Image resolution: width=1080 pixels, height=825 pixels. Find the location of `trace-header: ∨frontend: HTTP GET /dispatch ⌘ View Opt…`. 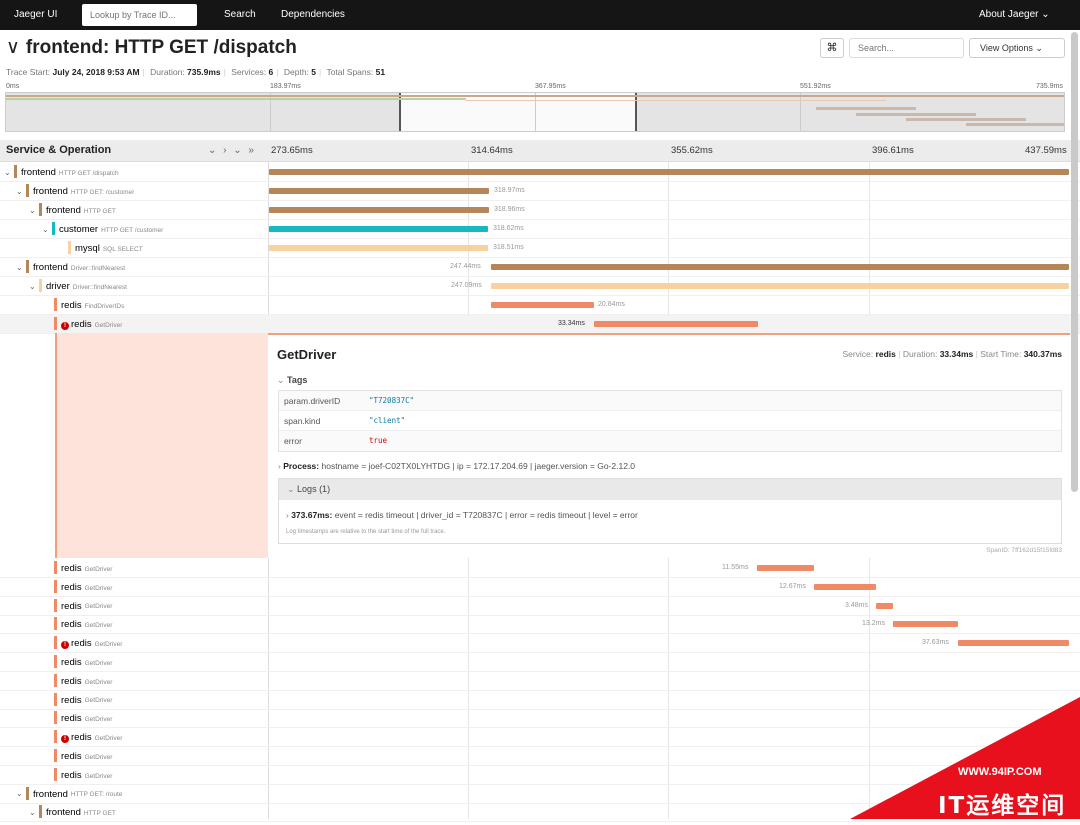

trace-header: ∨frontend: HTTP GET /dispatch ⌘ View Opt… is located at coordinates (540, 55).